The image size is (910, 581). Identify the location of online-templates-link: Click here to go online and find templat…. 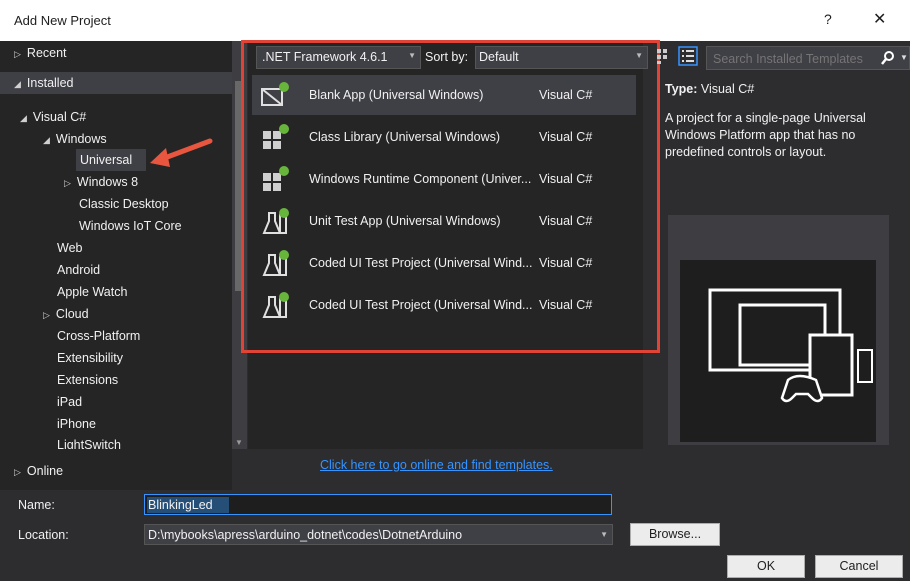
(436, 465).